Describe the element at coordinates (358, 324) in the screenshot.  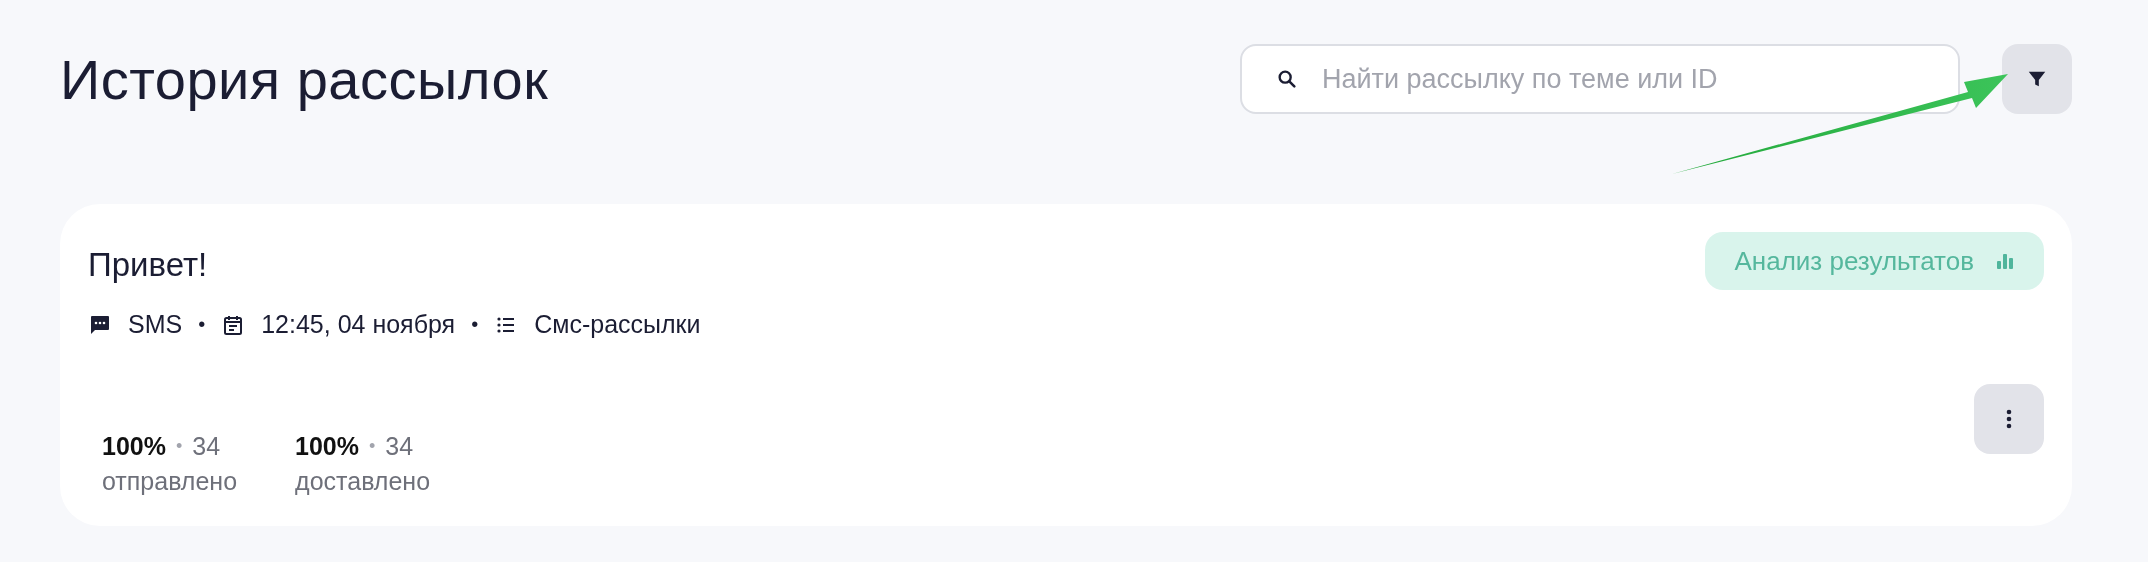
I see `meta-text: 12:45, 04 ноября` at that location.